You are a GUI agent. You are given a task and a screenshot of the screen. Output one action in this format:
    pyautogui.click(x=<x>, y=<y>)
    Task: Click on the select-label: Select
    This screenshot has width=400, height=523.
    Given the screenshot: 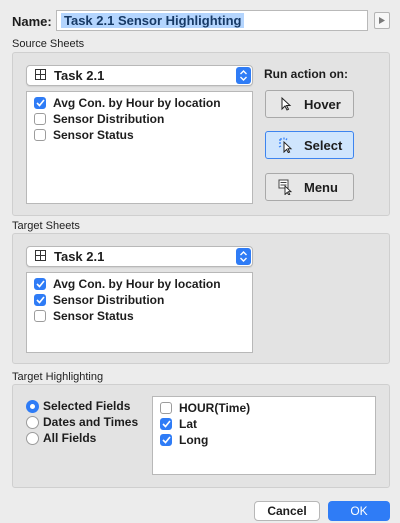 What is the action you would take?
    pyautogui.click(x=323, y=145)
    